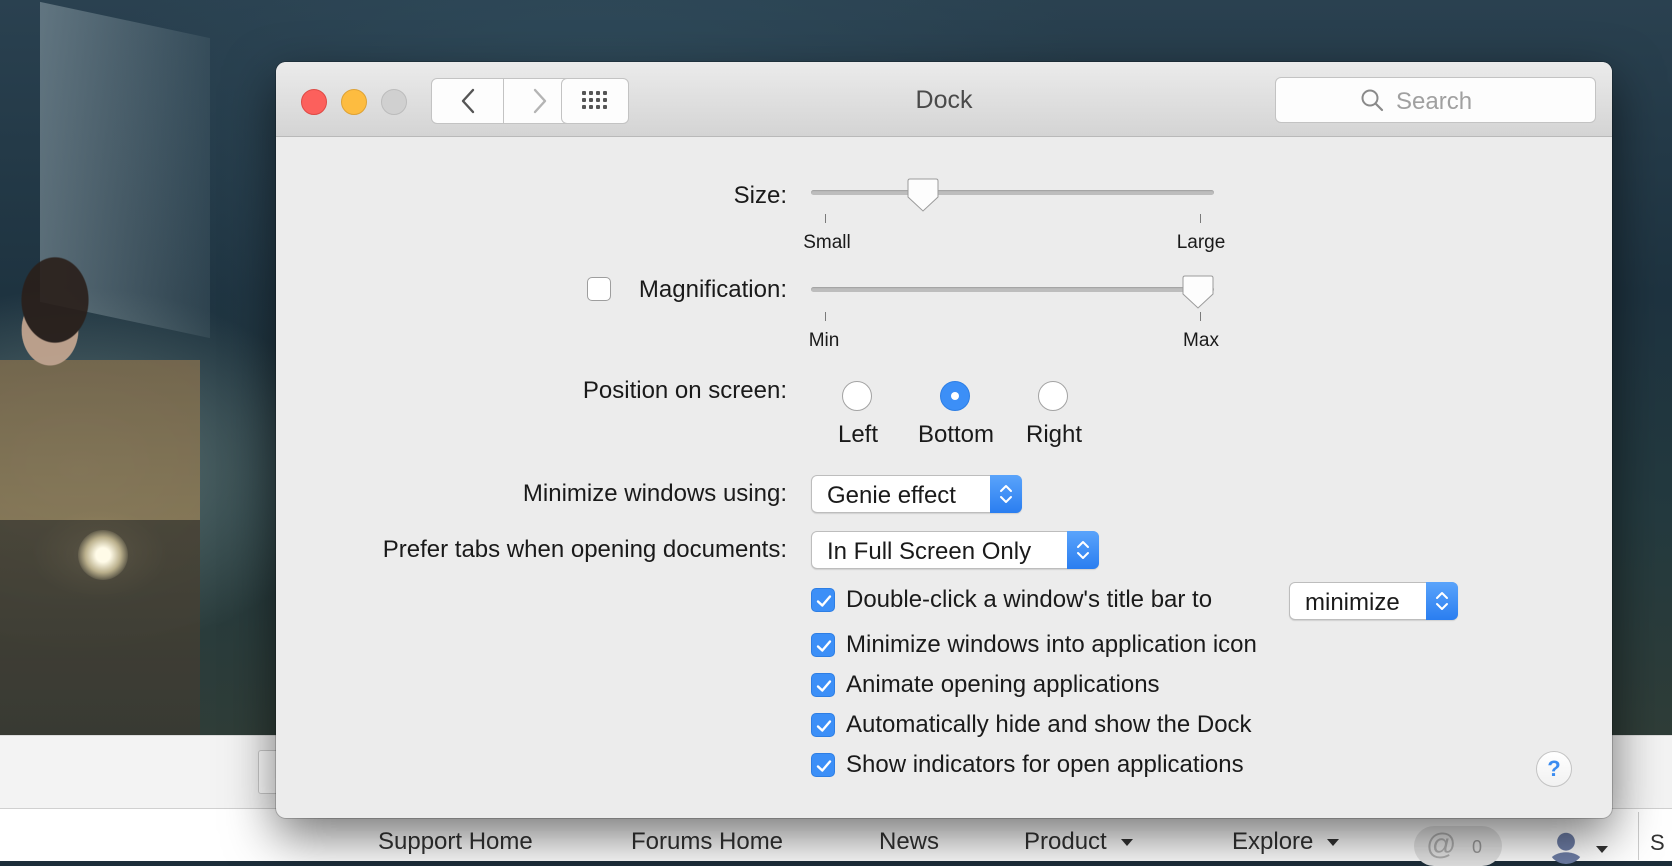 This screenshot has width=1672, height=866. Describe the element at coordinates (103, 555) in the screenshot. I see `wallpaper-light` at that location.